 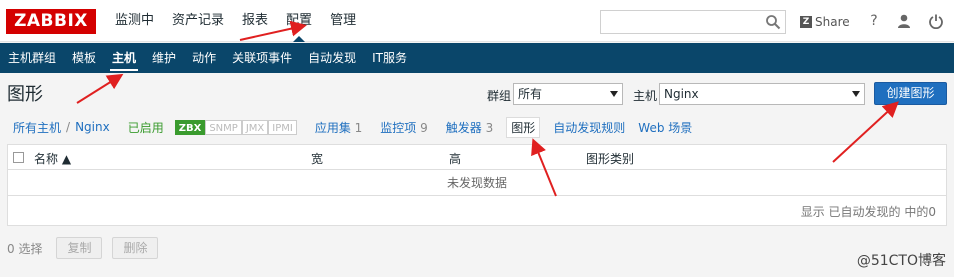 I want to click on main-menu: 监测中 资产记录 报表 配置 管理, so click(x=235, y=21).